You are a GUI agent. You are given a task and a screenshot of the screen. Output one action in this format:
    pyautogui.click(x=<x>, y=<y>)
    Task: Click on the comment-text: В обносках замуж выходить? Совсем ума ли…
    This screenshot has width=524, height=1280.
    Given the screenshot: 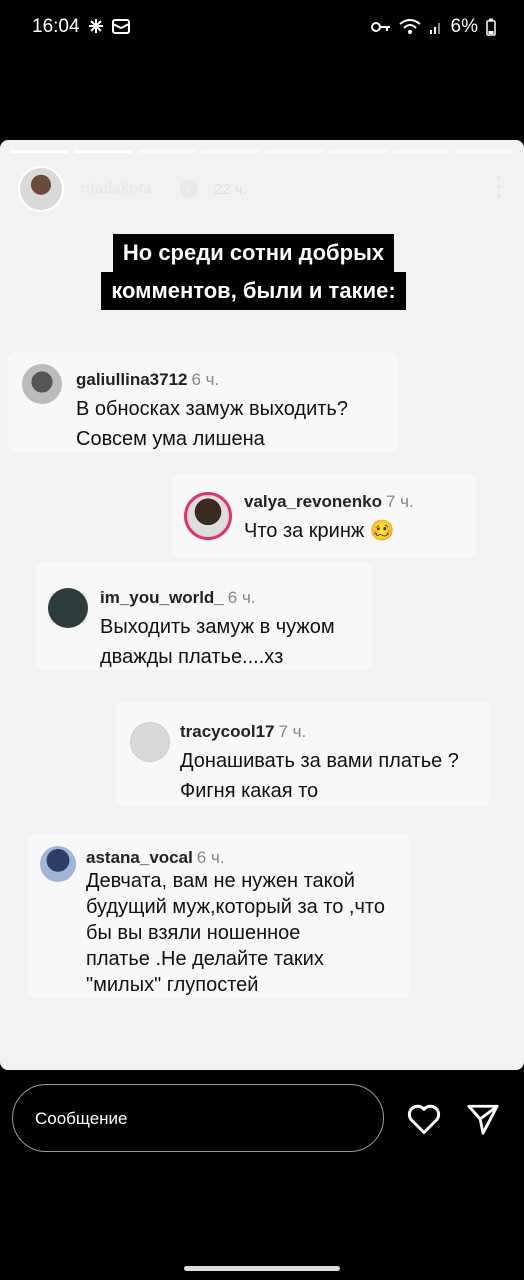 What is the action you would take?
    pyautogui.click(x=212, y=424)
    